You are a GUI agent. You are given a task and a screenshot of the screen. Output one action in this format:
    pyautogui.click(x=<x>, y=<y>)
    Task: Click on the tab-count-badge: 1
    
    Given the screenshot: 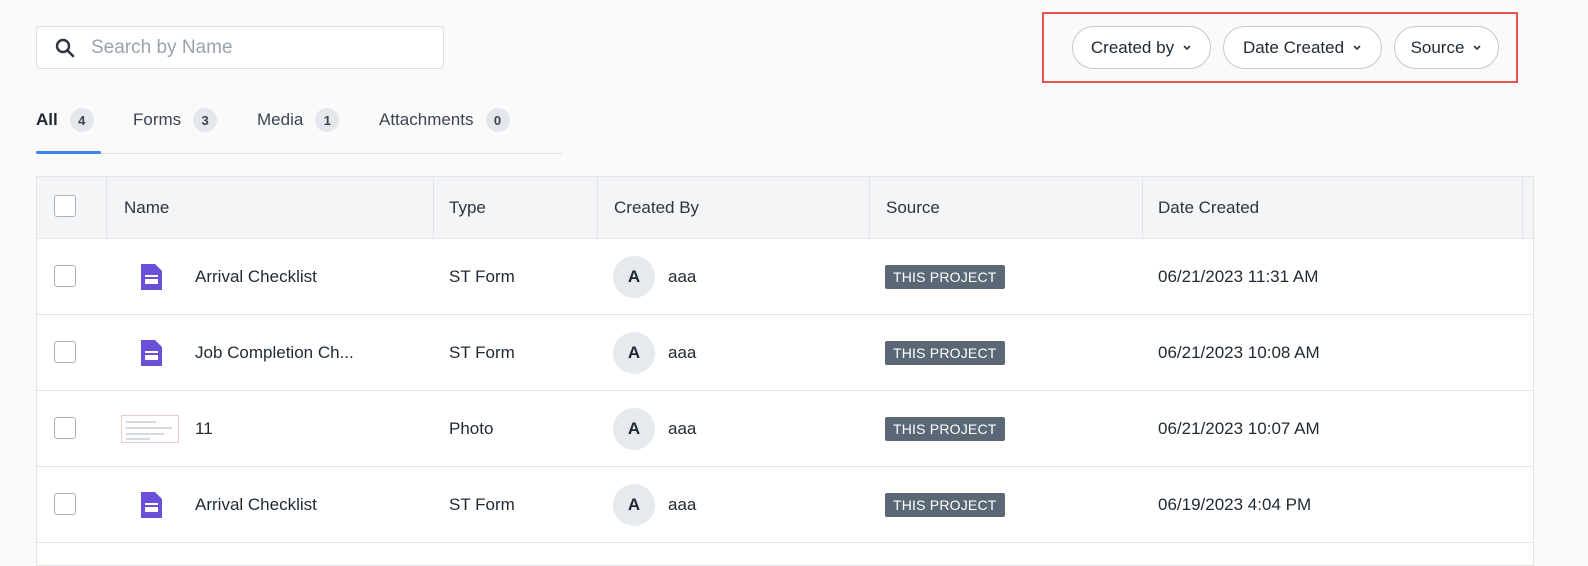 What is the action you would take?
    pyautogui.click(x=327, y=120)
    